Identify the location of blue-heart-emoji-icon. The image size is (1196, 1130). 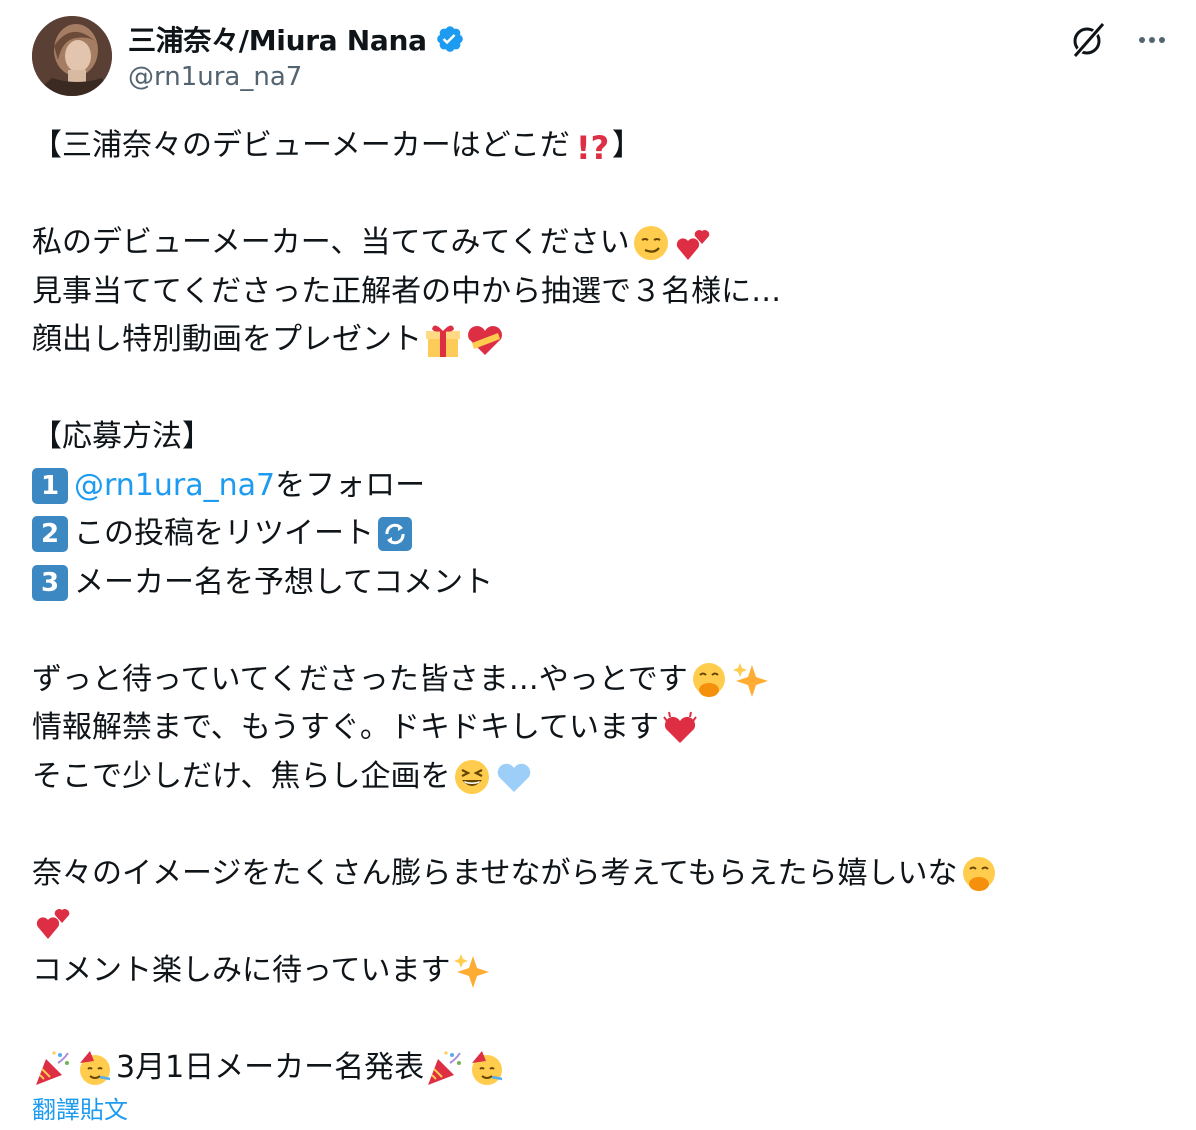
(514, 777).